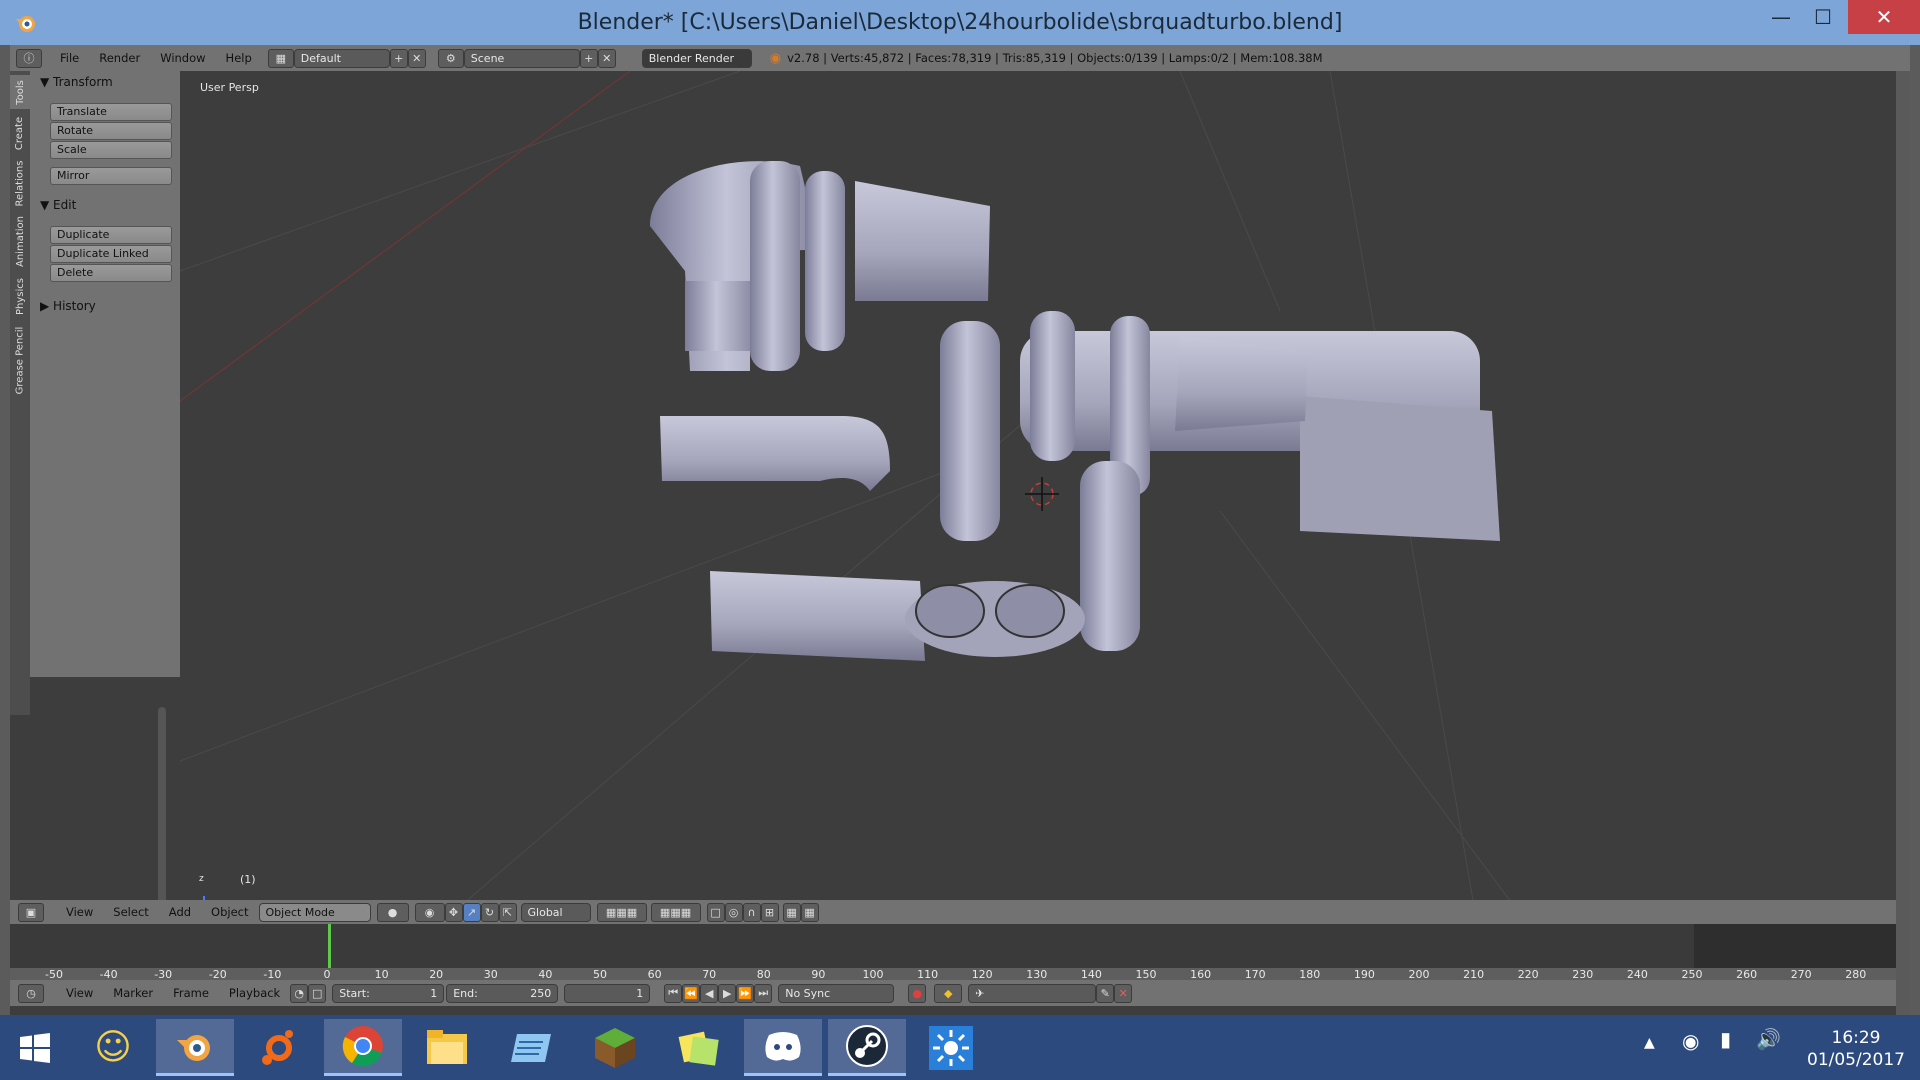  I want to click on menu-file: File, so click(69, 58).